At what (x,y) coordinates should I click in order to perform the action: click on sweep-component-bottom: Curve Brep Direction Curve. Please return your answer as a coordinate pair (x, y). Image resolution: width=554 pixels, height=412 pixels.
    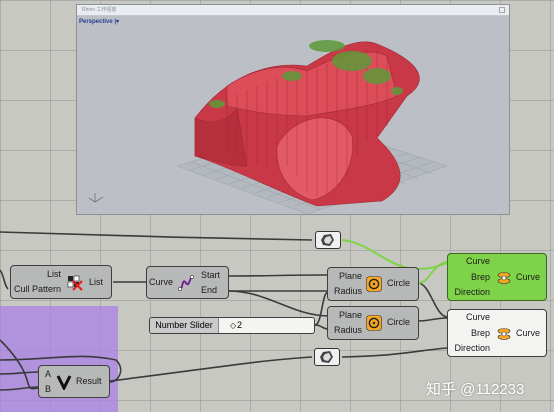
    Looking at the image, I should click on (497, 333).